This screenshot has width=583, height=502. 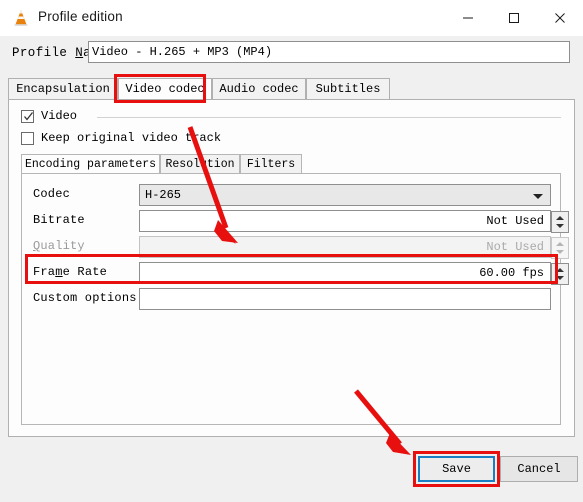 I want to click on video-enable-row: Video, so click(x=291, y=118).